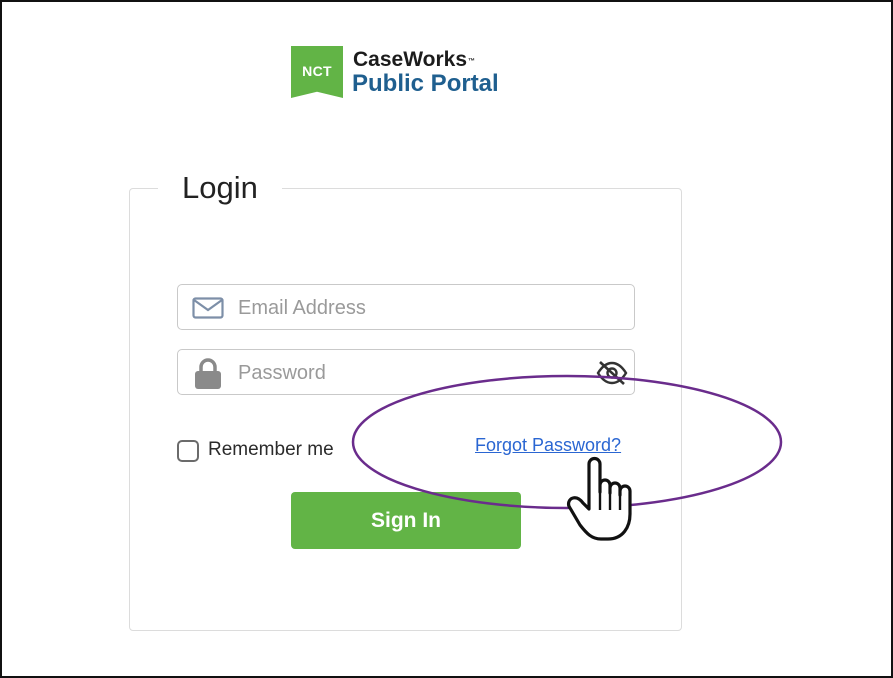  Describe the element at coordinates (599, 498) in the screenshot. I see `hand-pointer-icon` at that location.